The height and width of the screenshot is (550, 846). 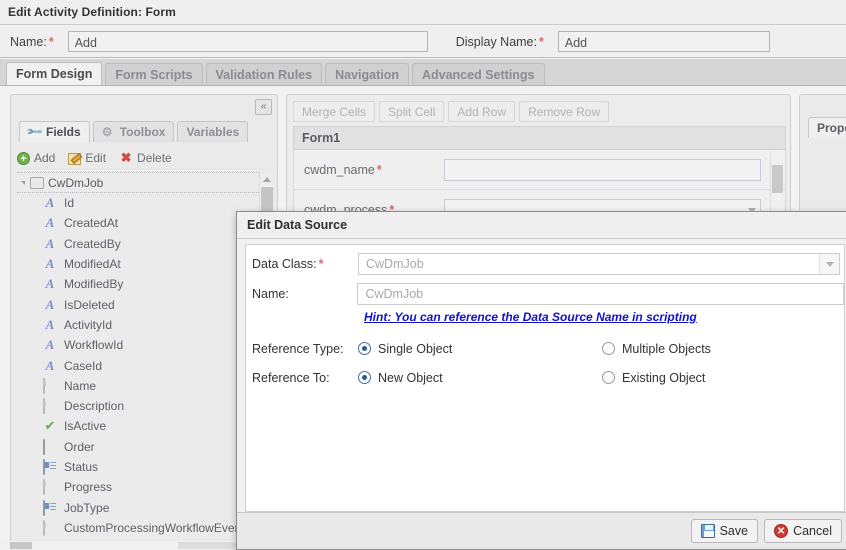 What do you see at coordinates (50, 446) in the screenshot?
I see `numeric-icon` at bounding box center [50, 446].